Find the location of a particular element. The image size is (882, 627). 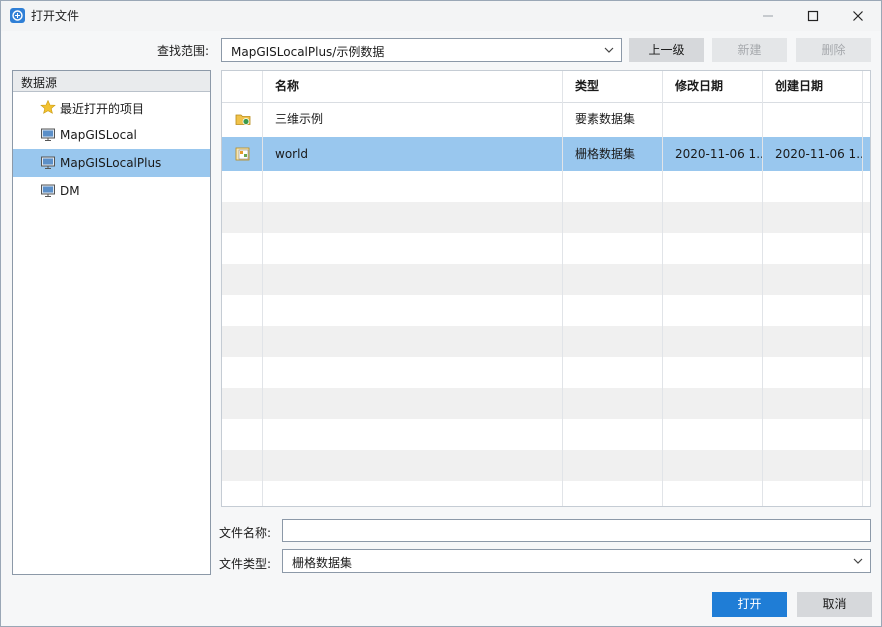

column-header-type: 类型 is located at coordinates (587, 86).